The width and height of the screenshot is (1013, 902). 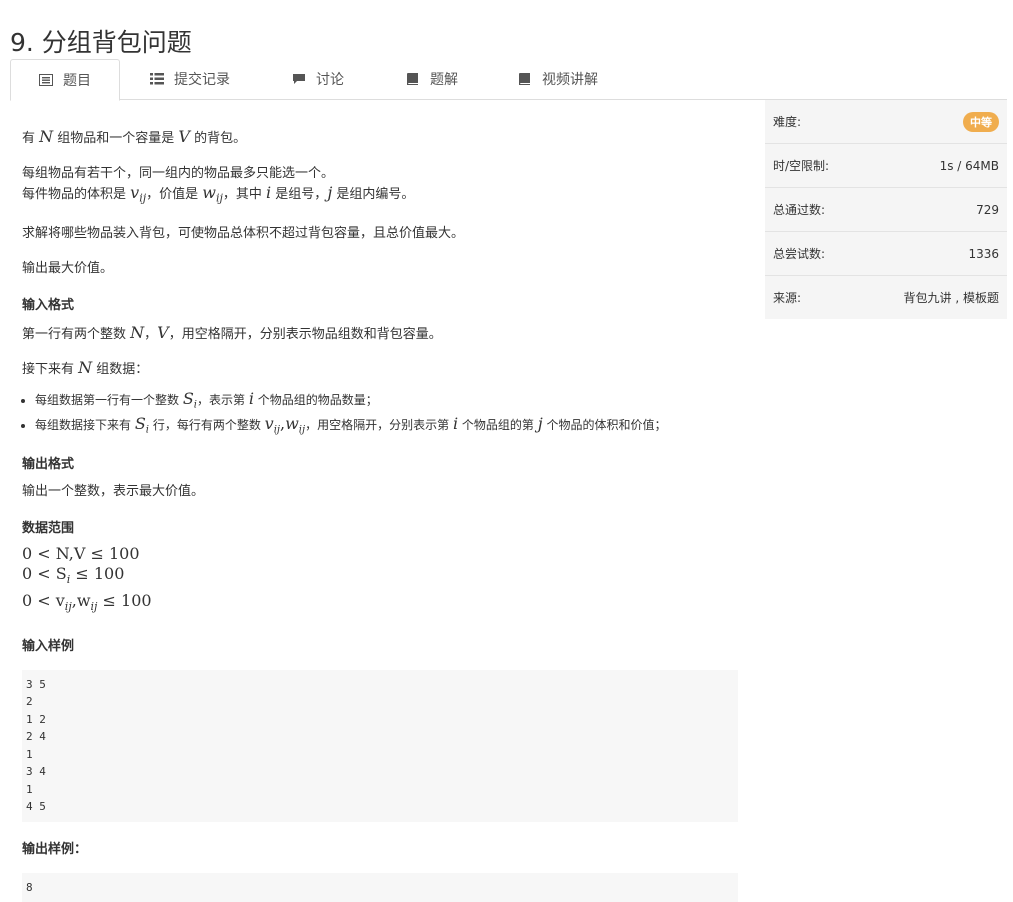 What do you see at coordinates (801, 166) in the screenshot?
I see `limit-label: 时/空限制:` at bounding box center [801, 166].